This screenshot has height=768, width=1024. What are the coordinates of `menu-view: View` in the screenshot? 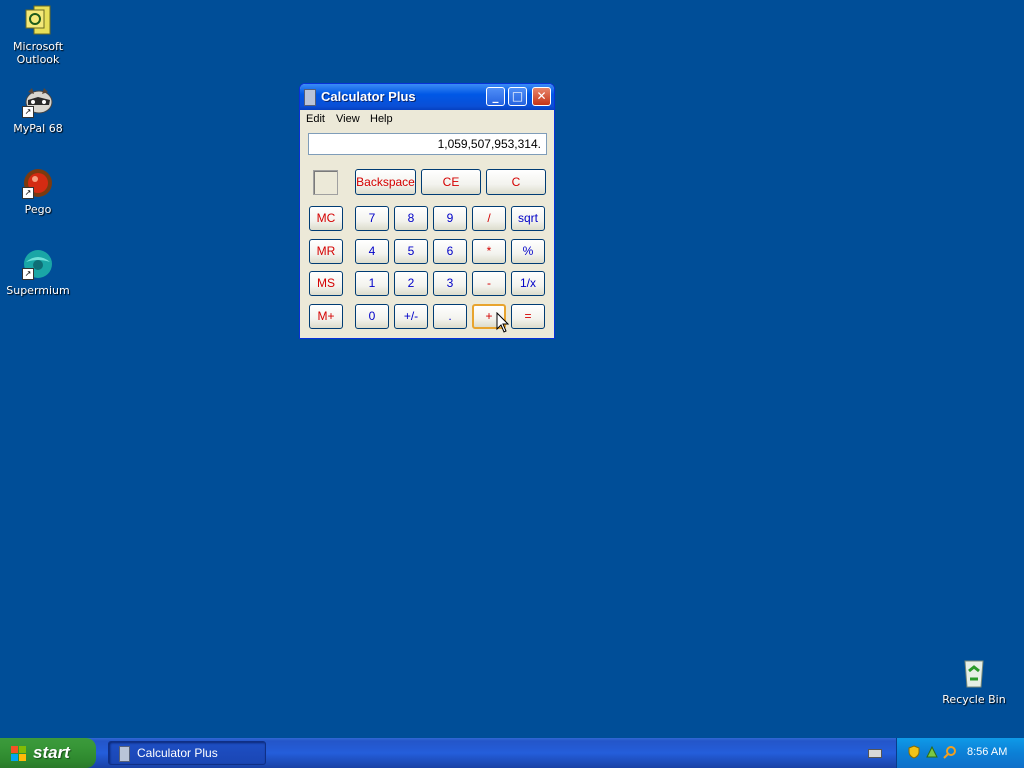 It's located at (348, 119).